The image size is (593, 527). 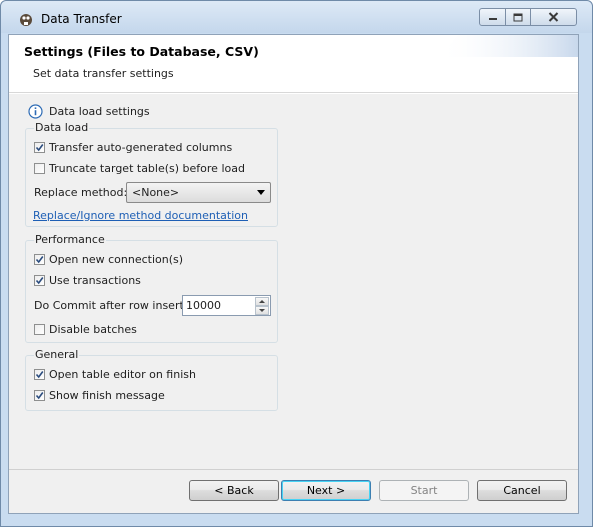 What do you see at coordinates (156, 192) in the screenshot?
I see `select-value: <None>` at bounding box center [156, 192].